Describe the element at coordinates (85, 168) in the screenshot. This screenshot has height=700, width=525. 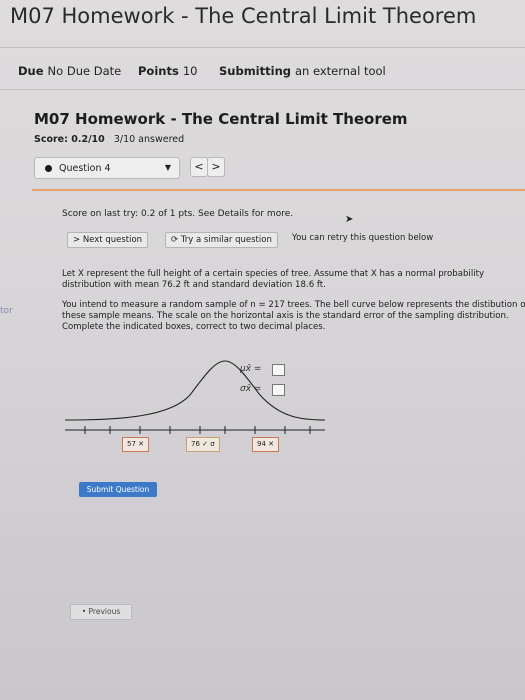
I see `question-select-value: Question 4` at that location.